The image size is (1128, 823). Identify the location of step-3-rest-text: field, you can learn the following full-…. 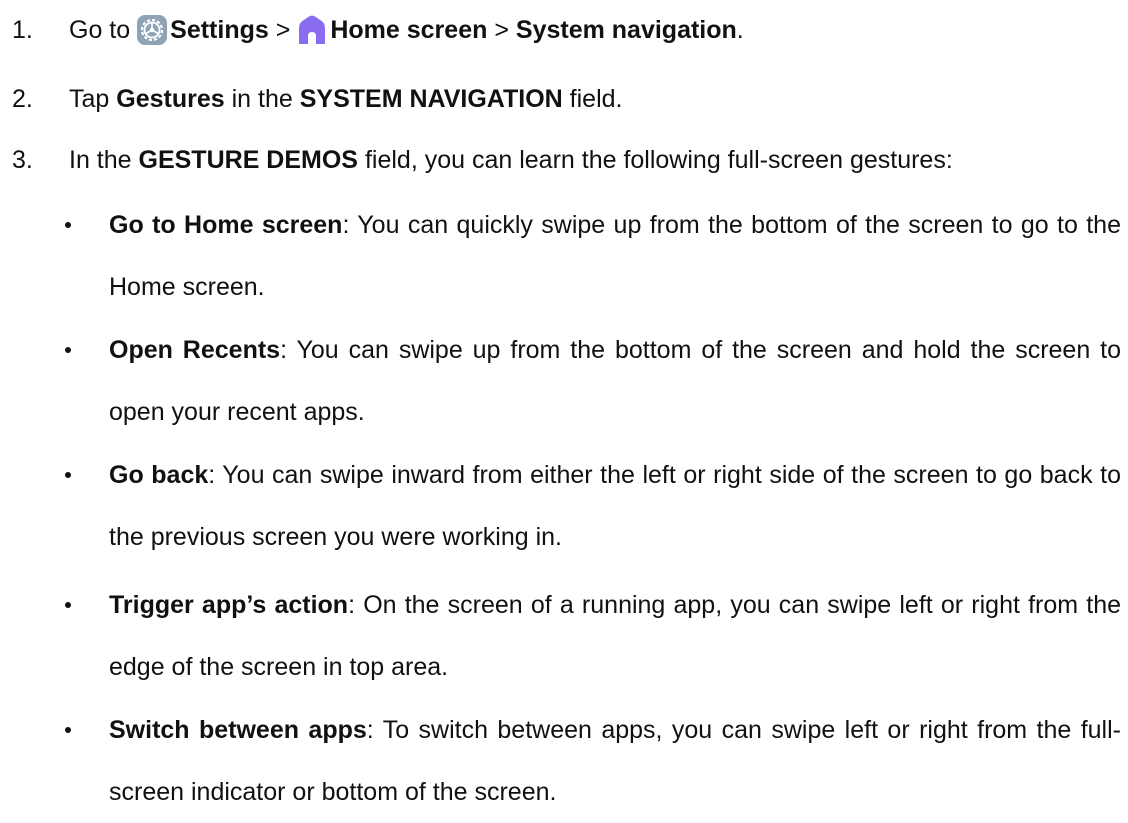
(658, 159).